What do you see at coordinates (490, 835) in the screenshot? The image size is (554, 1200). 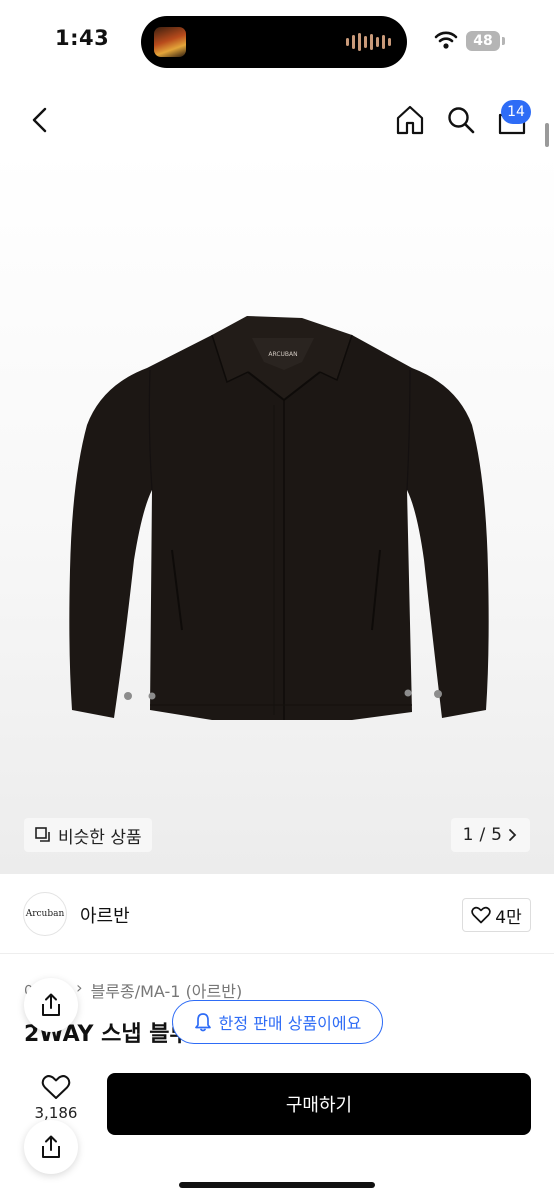 I see `image-page-counter: 1 / 5` at bounding box center [490, 835].